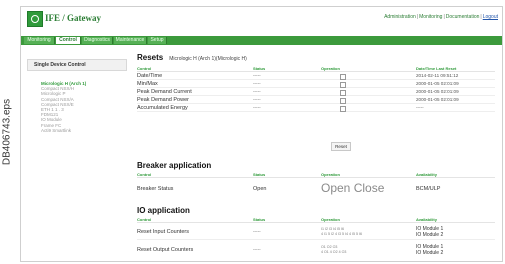  What do you see at coordinates (316, 76) in the screenshot?
I see `table-row: Date/Time ----- 2014-02-11 09:51:12` at bounding box center [316, 76].